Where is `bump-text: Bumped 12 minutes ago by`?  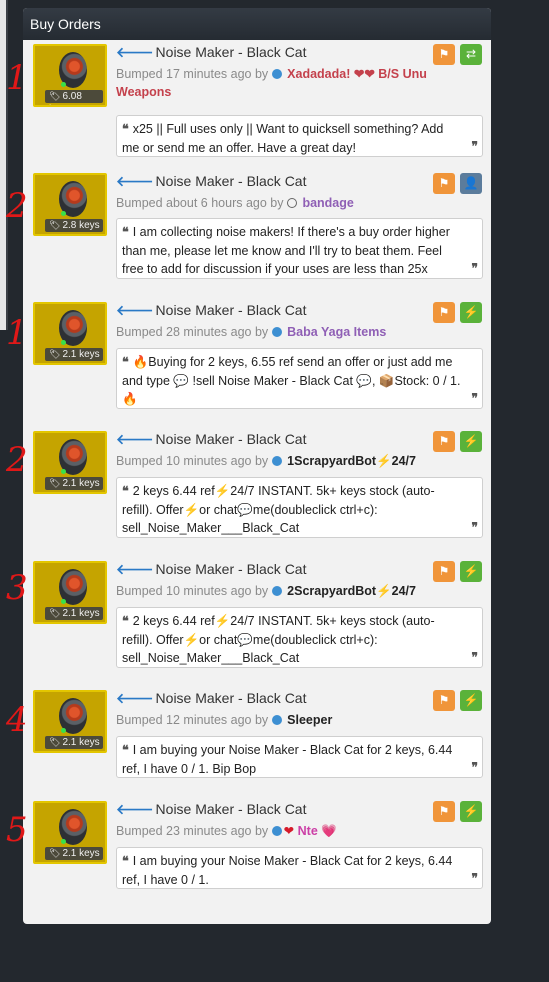
bump-text: Bumped 12 minutes ago by is located at coordinates (192, 720).